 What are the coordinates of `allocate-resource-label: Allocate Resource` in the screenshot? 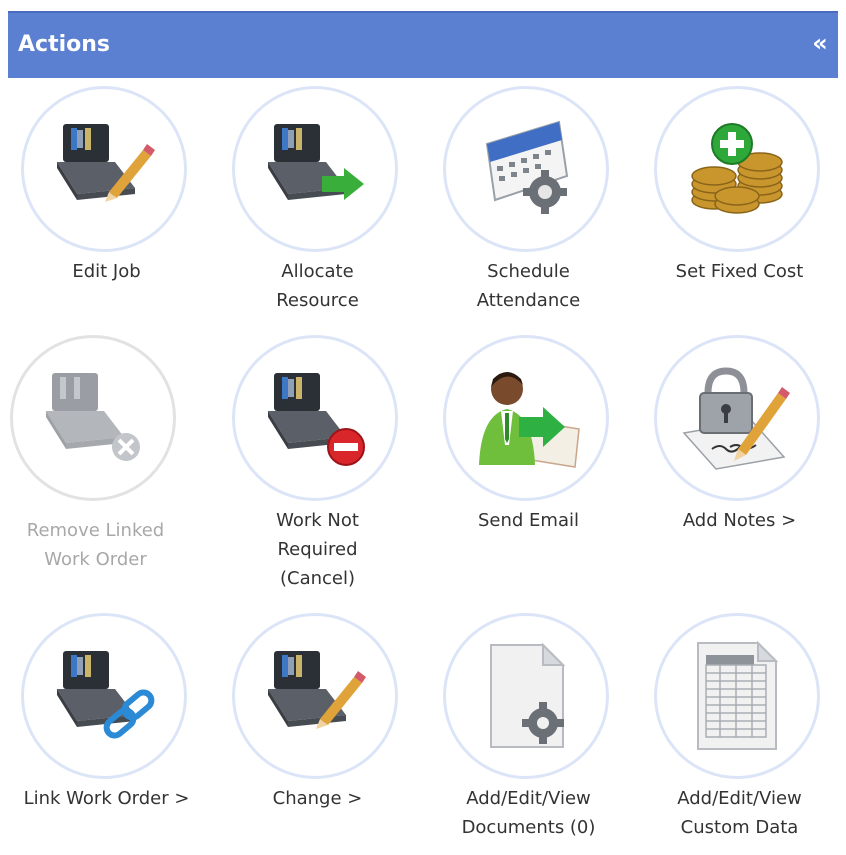 It's located at (317, 286).